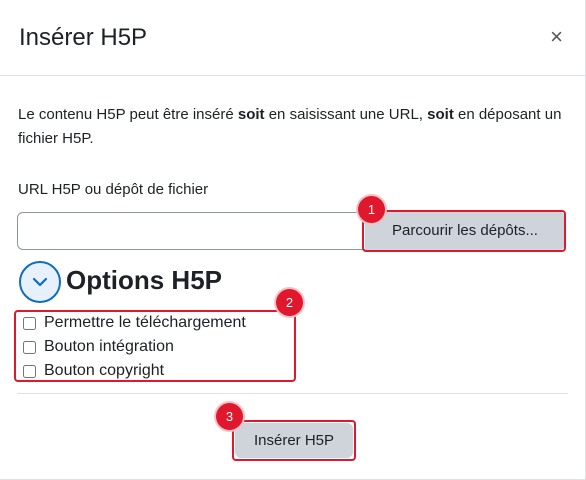 Image resolution: width=586 pixels, height=480 pixels. I want to click on annotation-badge-3: 3, so click(229, 416).